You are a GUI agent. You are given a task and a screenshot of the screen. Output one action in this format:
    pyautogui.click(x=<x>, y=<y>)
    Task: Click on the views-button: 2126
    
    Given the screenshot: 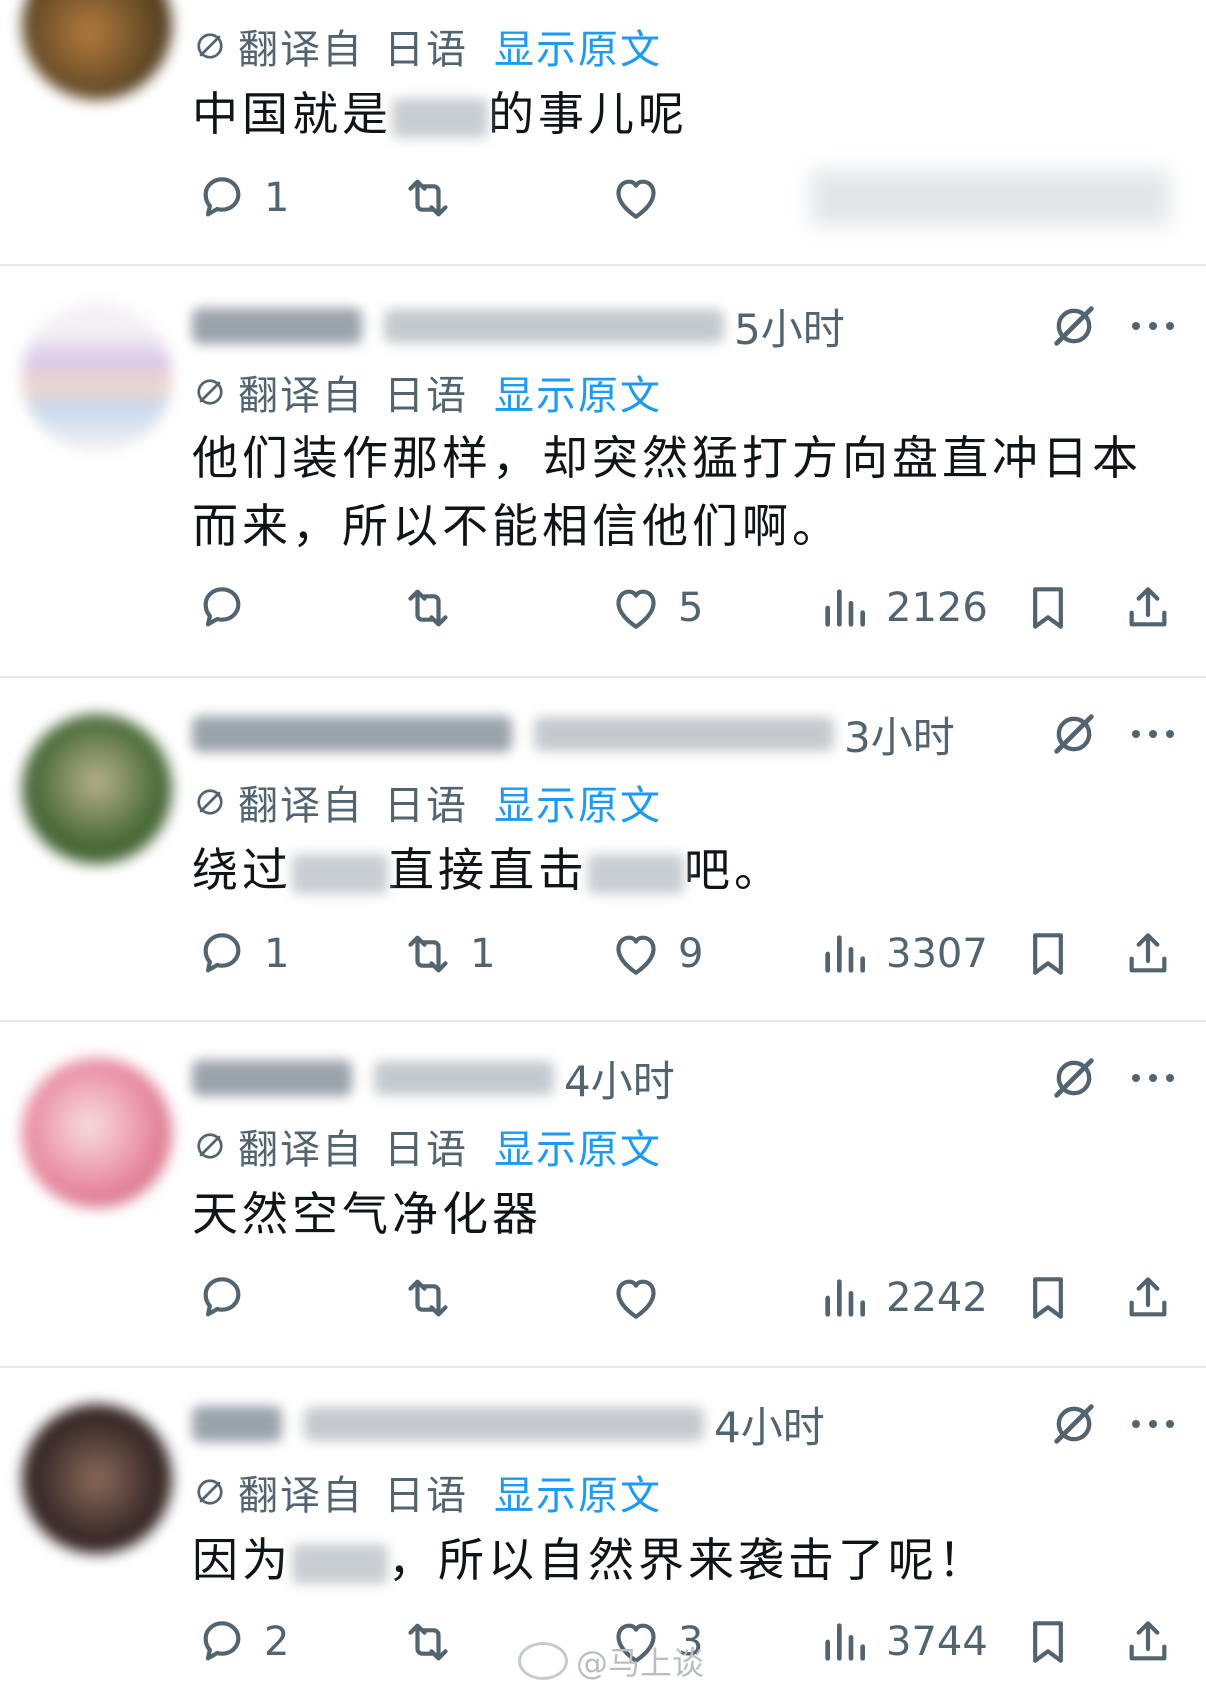 What is the action you would take?
    pyautogui.click(x=902, y=608)
    